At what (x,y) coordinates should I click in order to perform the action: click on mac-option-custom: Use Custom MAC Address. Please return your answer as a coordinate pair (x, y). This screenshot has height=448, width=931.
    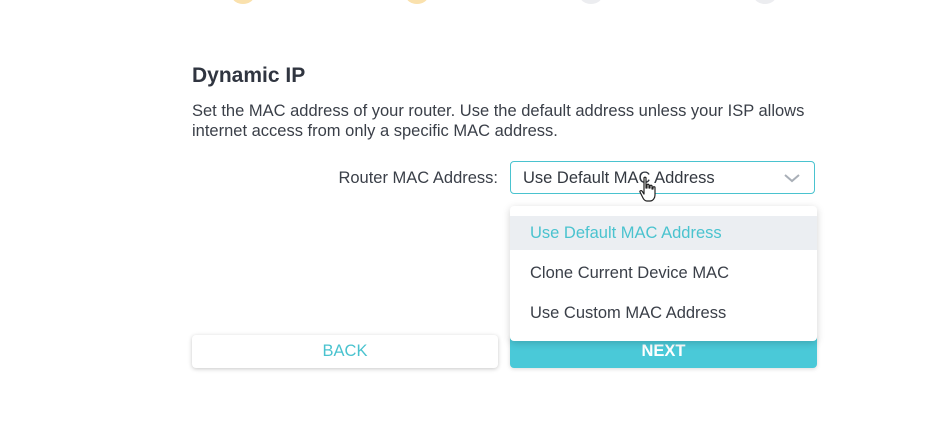
    Looking at the image, I should click on (663, 313).